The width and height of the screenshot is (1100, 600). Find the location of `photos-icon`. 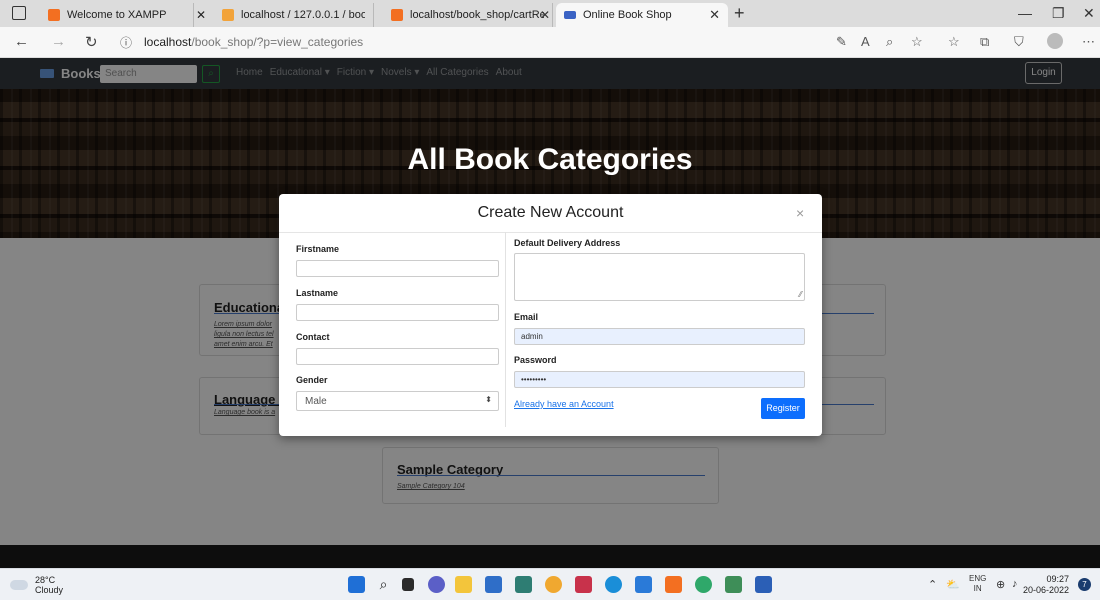

photos-icon is located at coordinates (553, 584).